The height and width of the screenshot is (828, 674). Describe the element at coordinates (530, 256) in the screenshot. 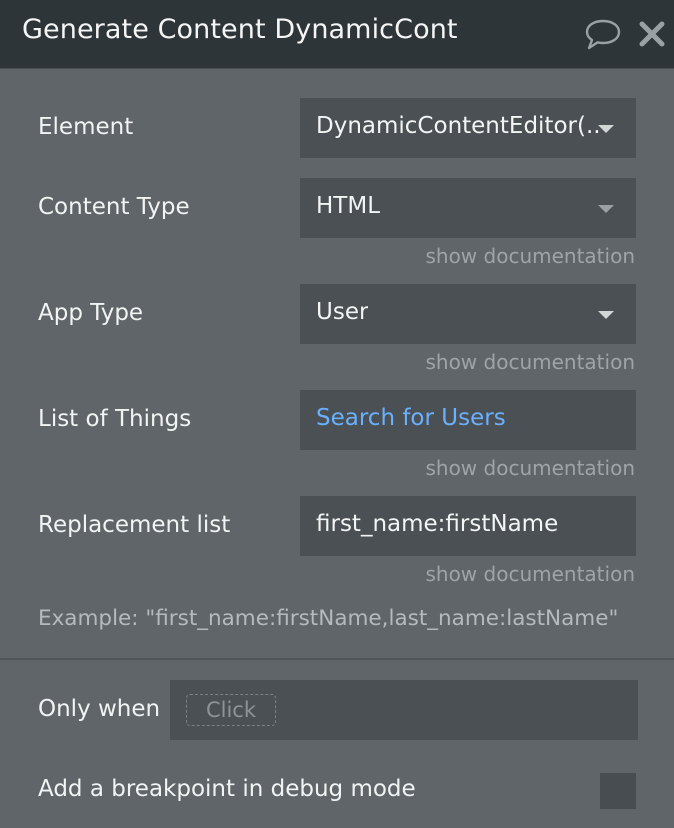

I see `content-type-doc-link: show documentation` at that location.